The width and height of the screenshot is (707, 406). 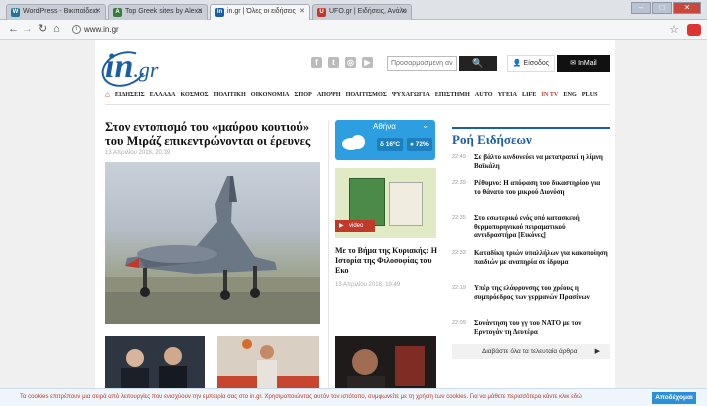 What do you see at coordinates (385, 203) in the screenshot?
I see `promo-image: video` at bounding box center [385, 203].